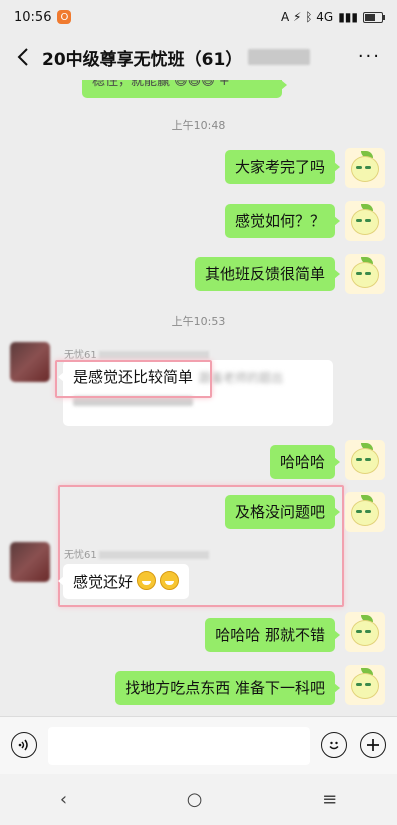 This screenshot has height=825, width=397. I want to click on app-notification-icon: O, so click(64, 17).